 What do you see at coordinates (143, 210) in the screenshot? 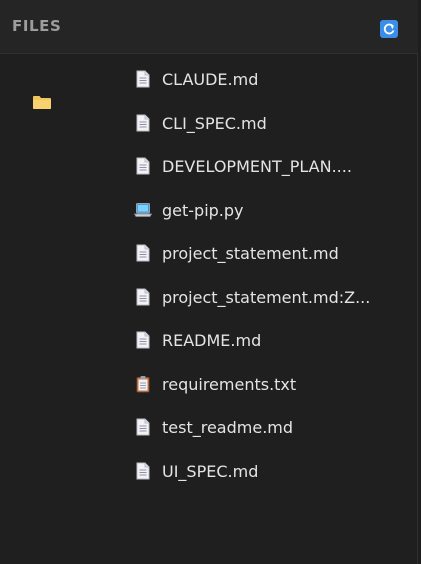
I see `laptop-icon` at bounding box center [143, 210].